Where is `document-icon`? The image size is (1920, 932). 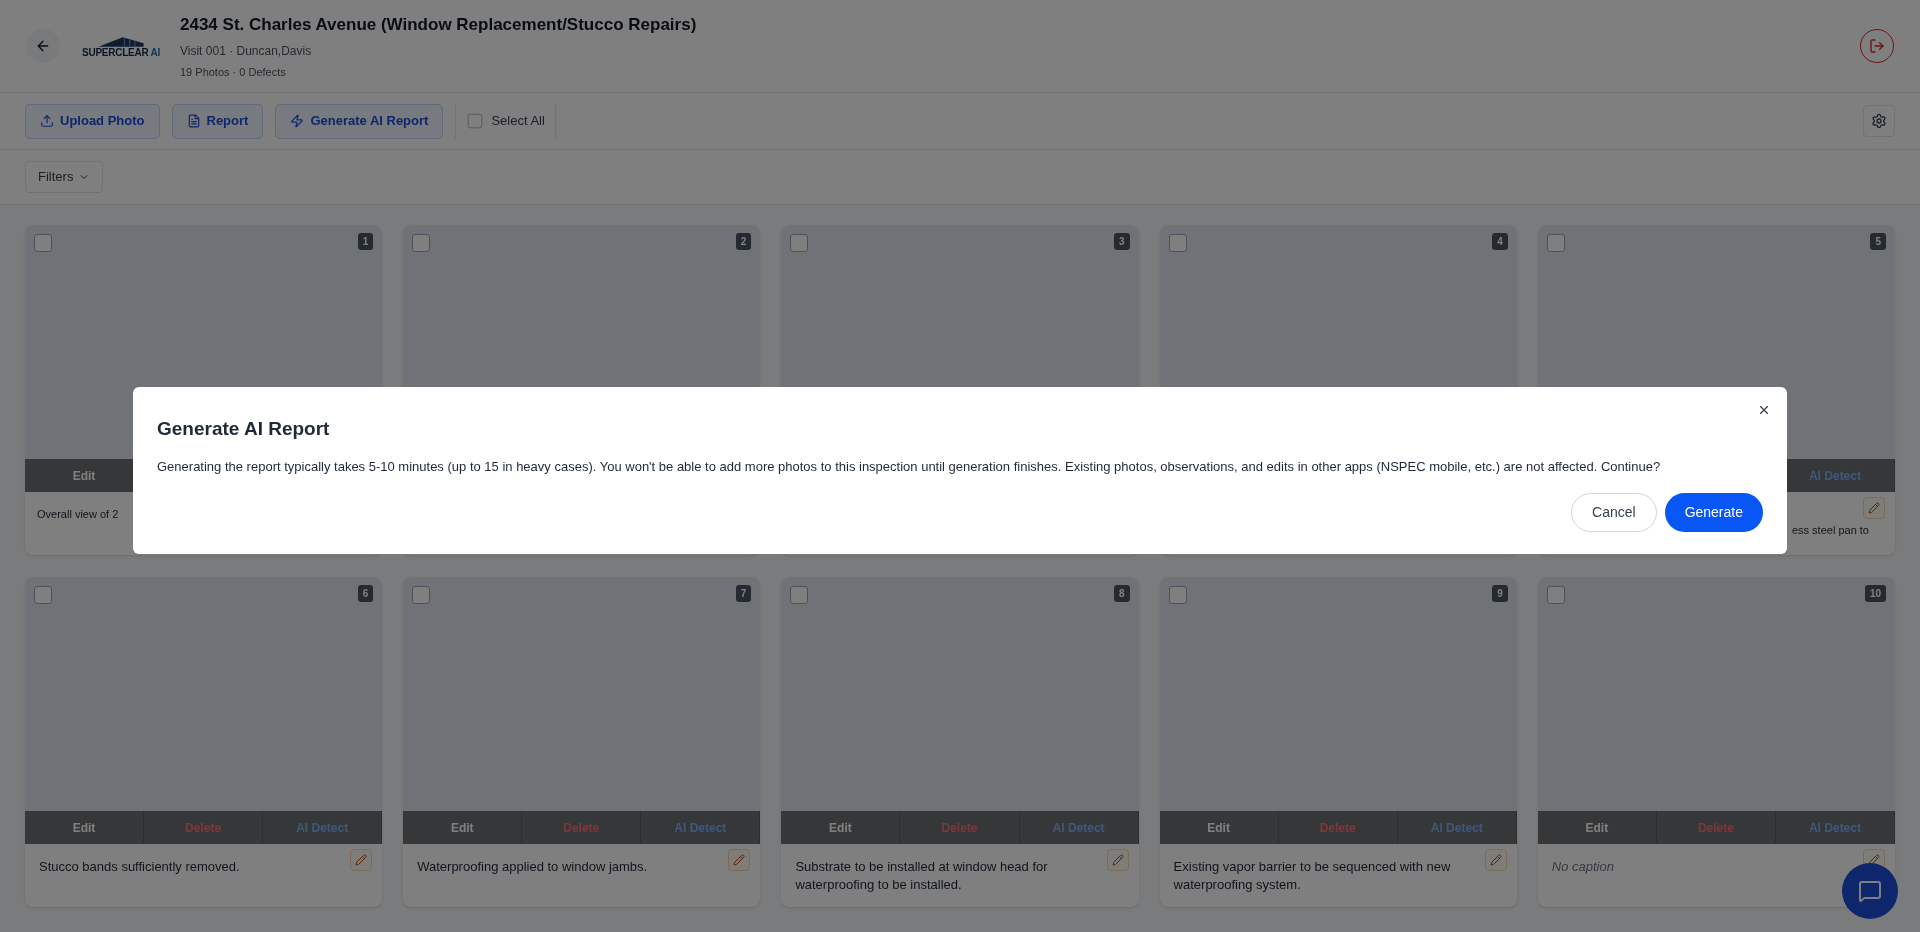 document-icon is located at coordinates (193, 121).